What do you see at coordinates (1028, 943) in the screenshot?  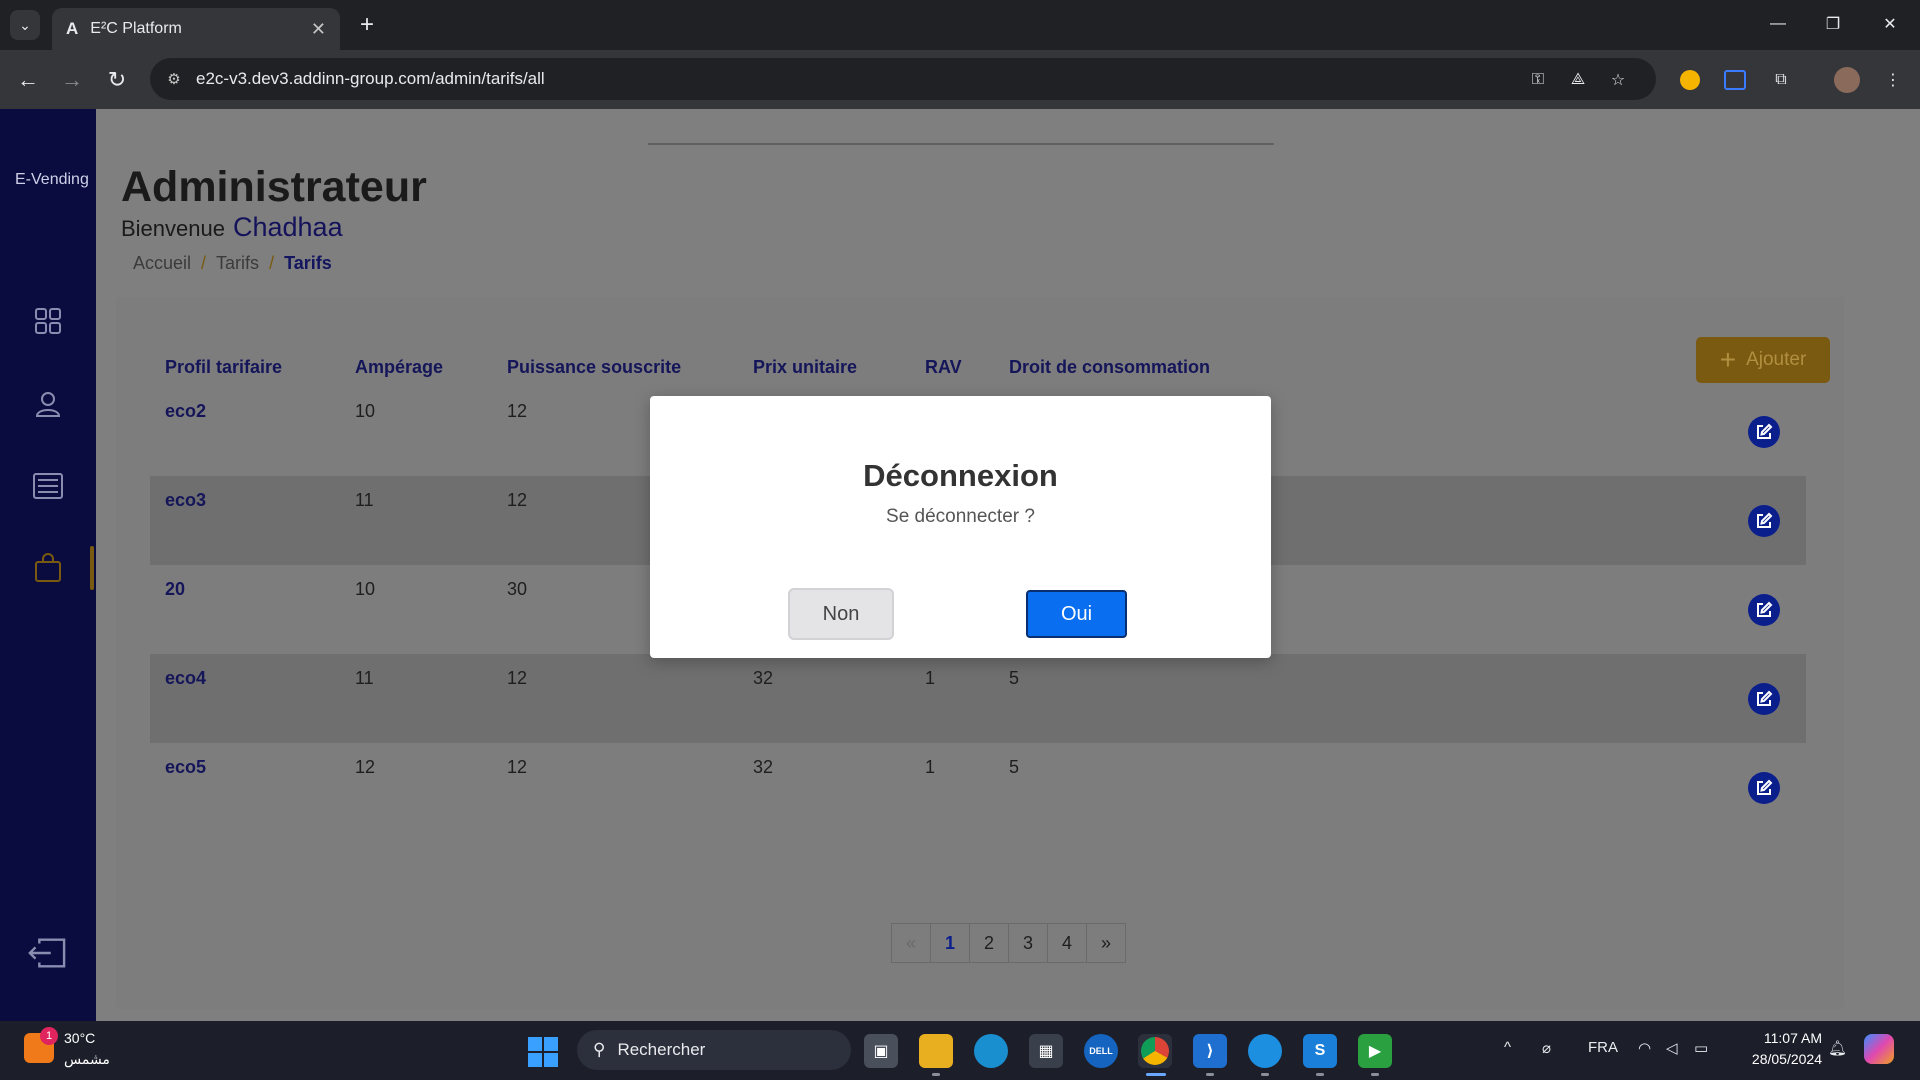 I see `pagination-page: 3` at bounding box center [1028, 943].